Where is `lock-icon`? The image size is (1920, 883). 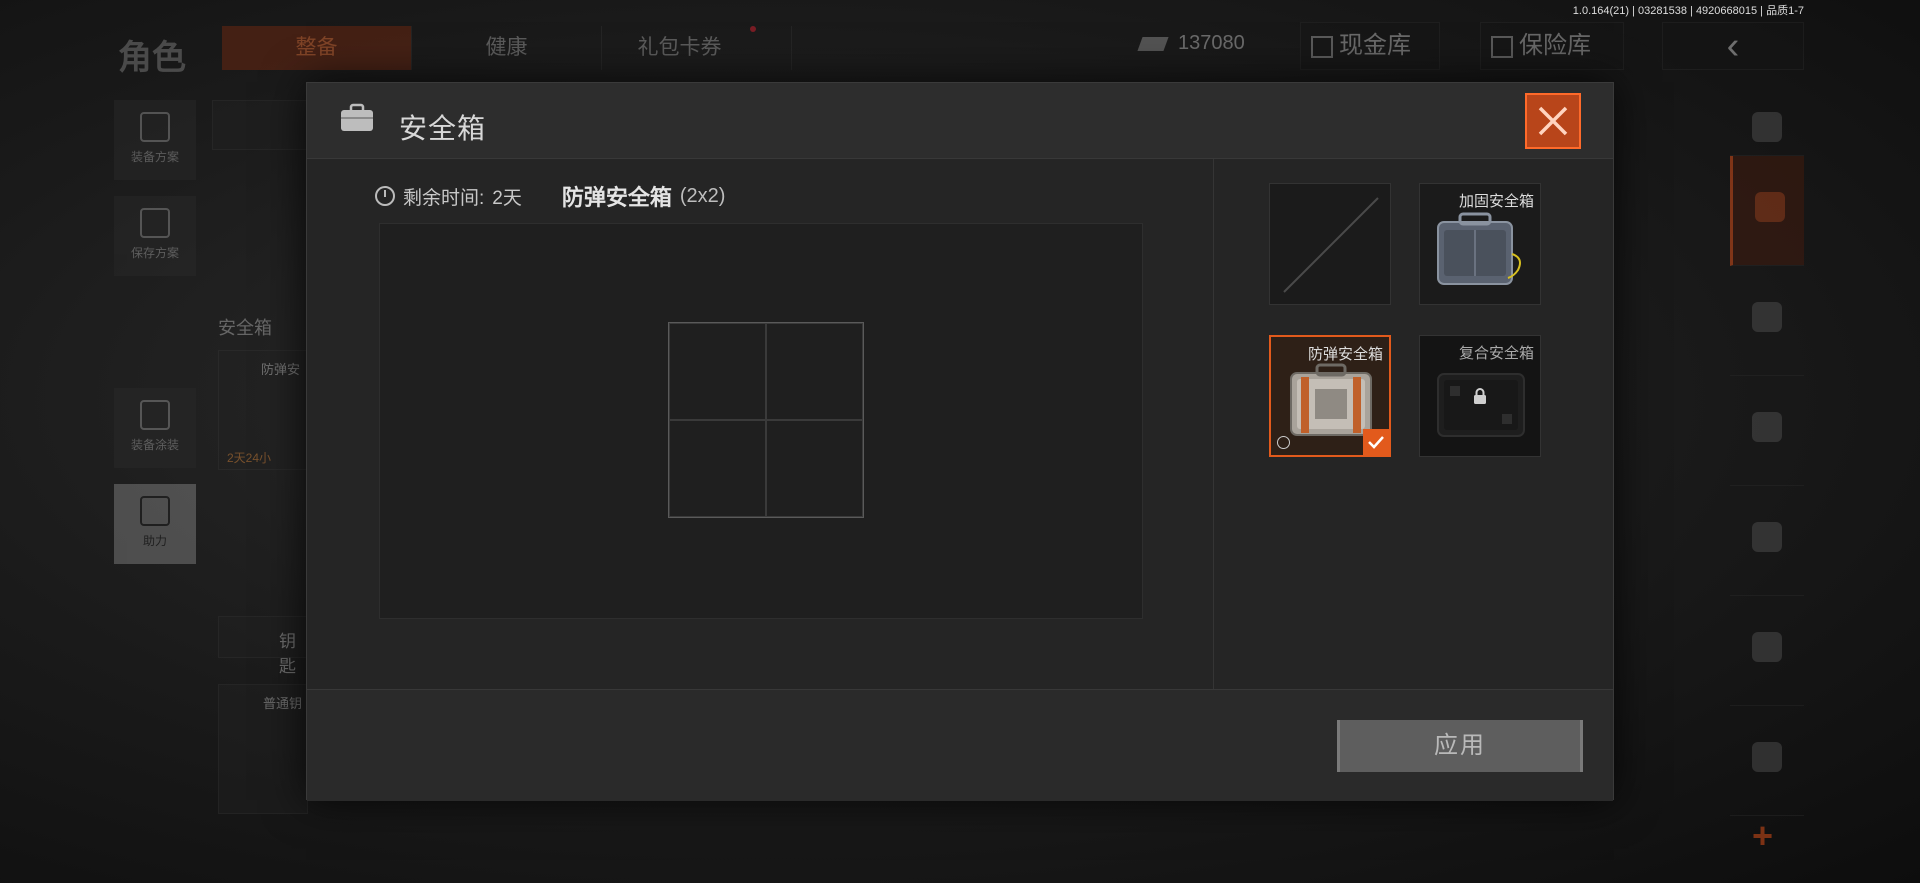
lock-icon is located at coordinates (1480, 396).